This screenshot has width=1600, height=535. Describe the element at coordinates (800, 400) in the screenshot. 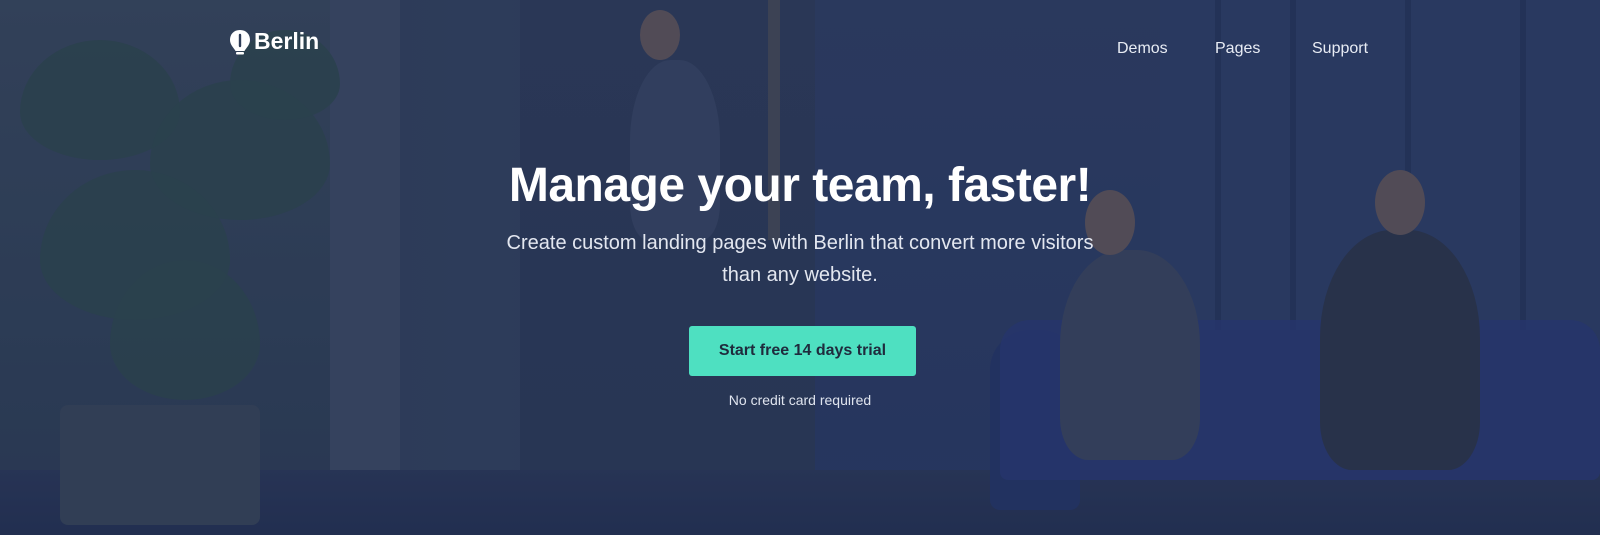

I see `no-credit-card-note: No credit card required` at that location.